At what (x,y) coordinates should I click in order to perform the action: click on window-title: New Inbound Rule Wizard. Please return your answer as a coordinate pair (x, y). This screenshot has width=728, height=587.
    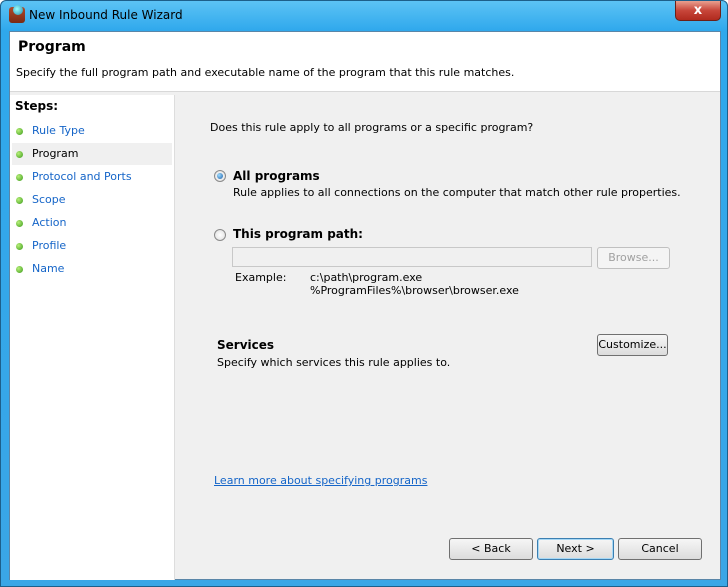
    Looking at the image, I should click on (106, 15).